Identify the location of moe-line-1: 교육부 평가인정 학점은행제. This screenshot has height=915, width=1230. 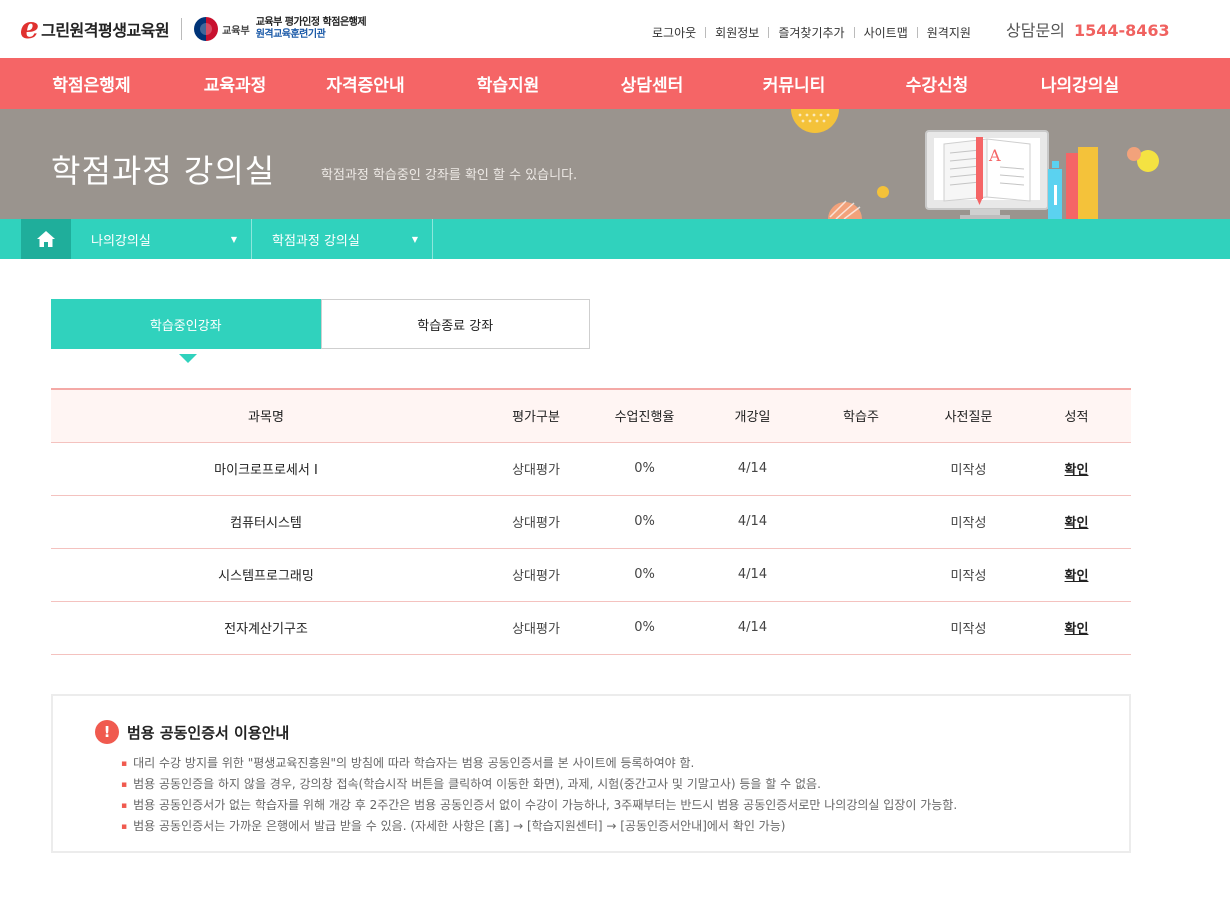
(311, 22).